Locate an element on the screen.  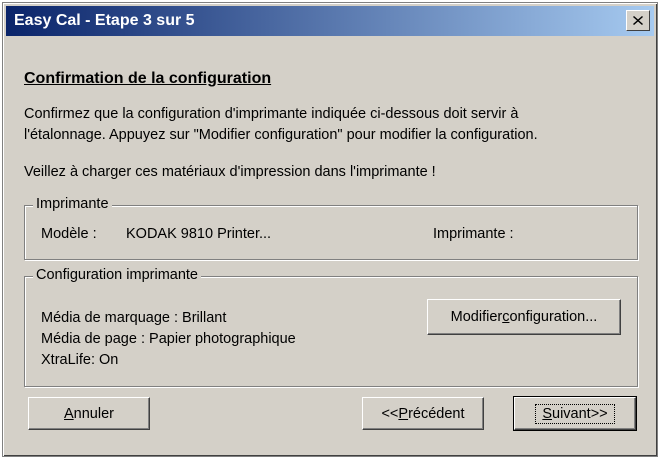
modify-button-accel: c is located at coordinates (506, 317).